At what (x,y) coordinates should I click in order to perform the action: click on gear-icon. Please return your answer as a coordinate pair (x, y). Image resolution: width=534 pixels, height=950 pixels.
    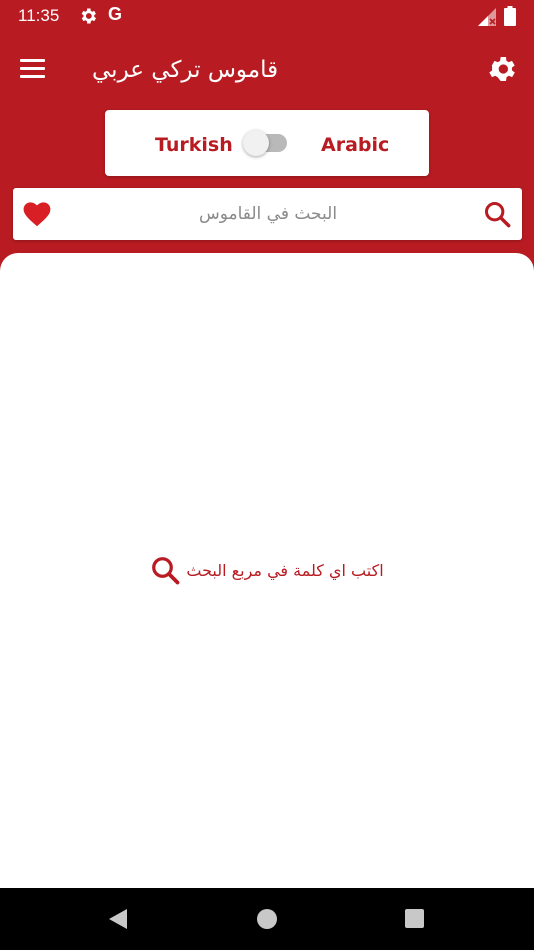
    Looking at the image, I should click on (88, 16).